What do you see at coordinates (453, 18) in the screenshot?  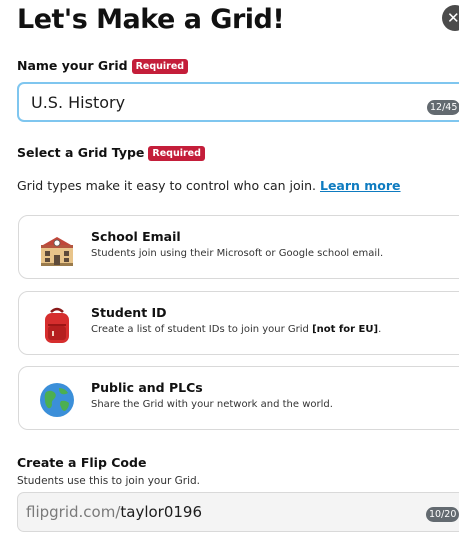 I see `close-icon: ✕` at bounding box center [453, 18].